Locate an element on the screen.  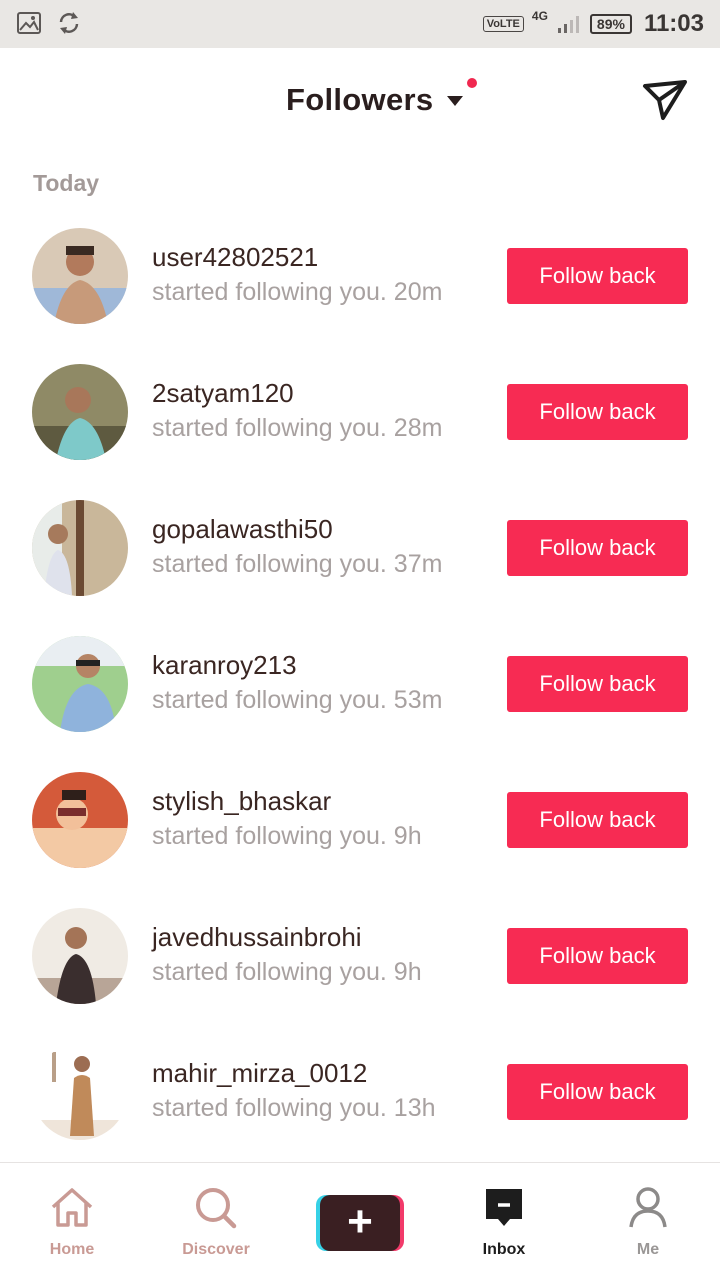
status-bar-right: VoLTE 4G 89% 11:03 is located at coordinates (593, 24).